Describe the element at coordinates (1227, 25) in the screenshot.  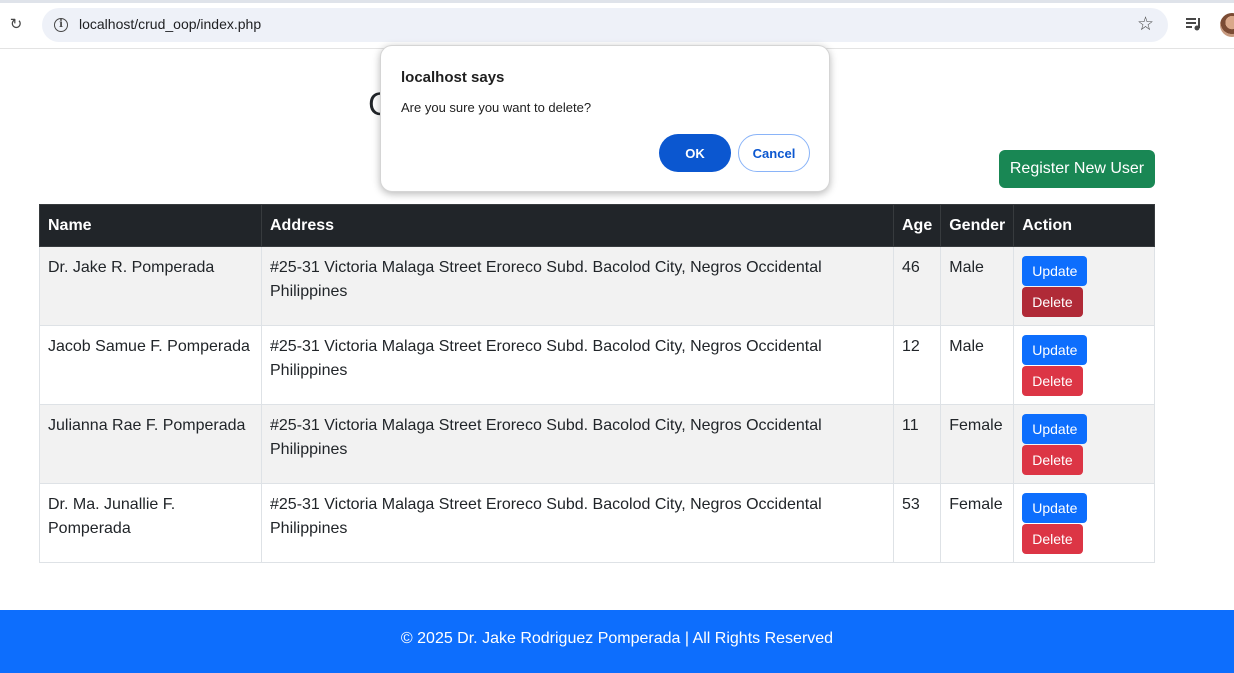
I see `profile-avatar` at that location.